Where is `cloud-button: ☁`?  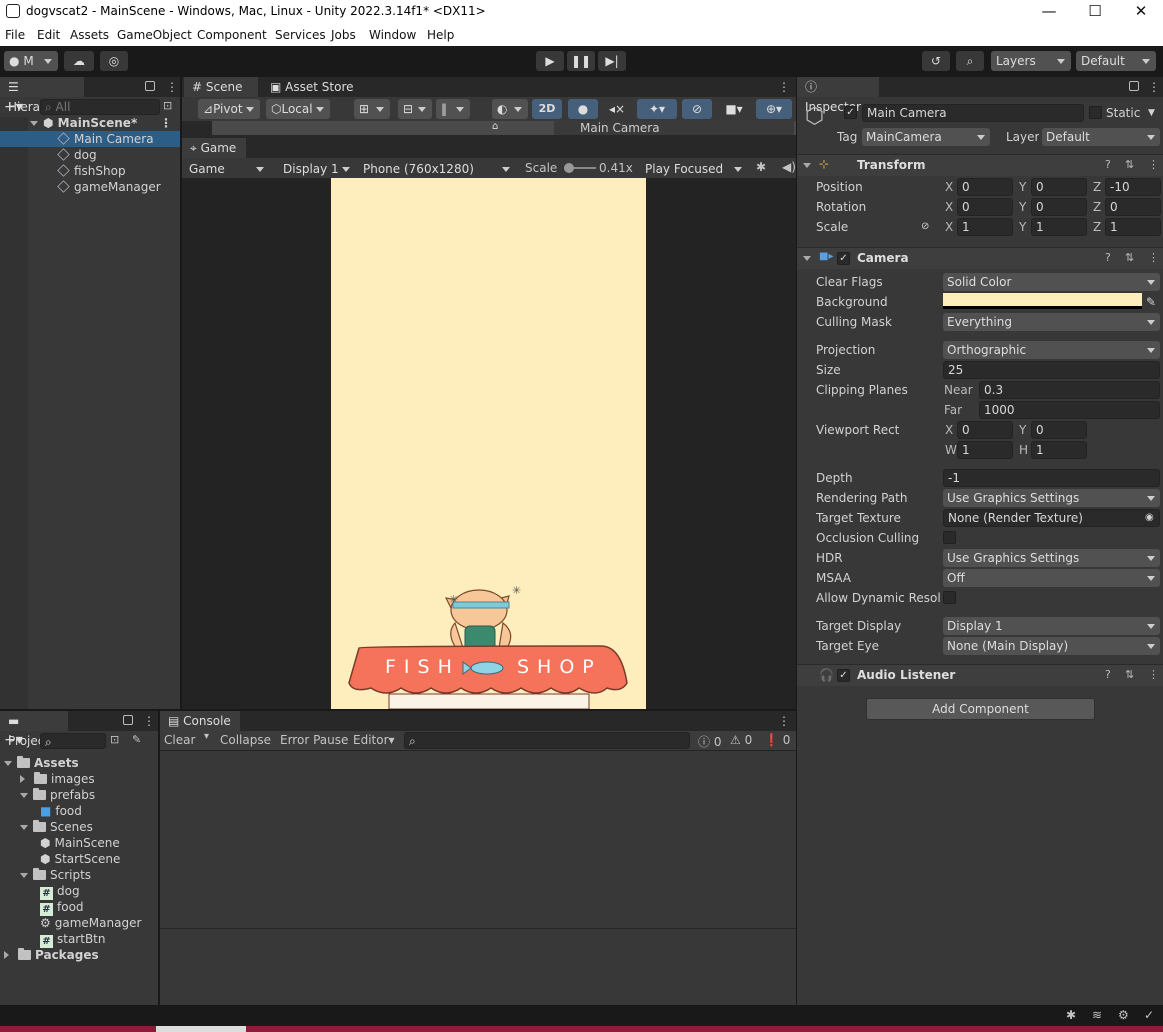 cloud-button: ☁ is located at coordinates (79, 61).